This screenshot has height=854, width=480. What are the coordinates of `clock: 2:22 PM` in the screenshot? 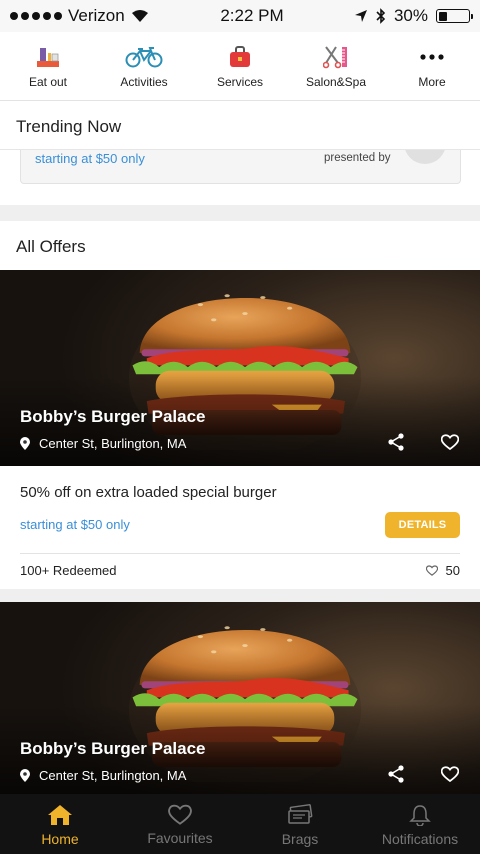 It's located at (252, 15).